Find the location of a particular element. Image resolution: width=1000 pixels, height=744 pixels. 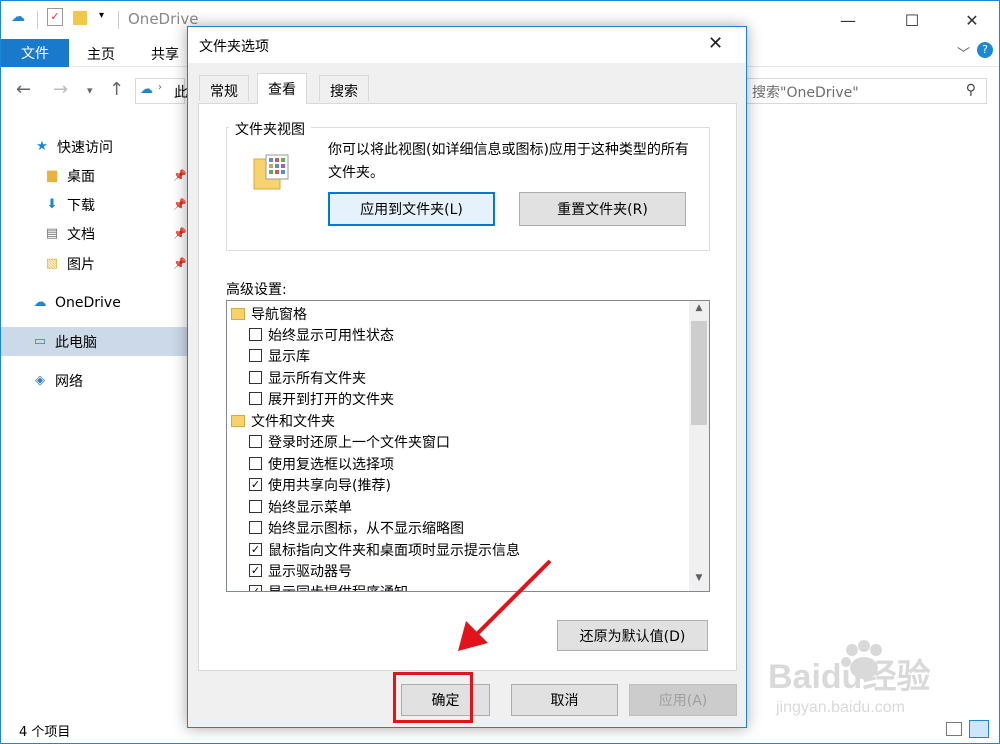

sidebar-item-pictures: ▧ 图片 📌 is located at coordinates (96, 263).